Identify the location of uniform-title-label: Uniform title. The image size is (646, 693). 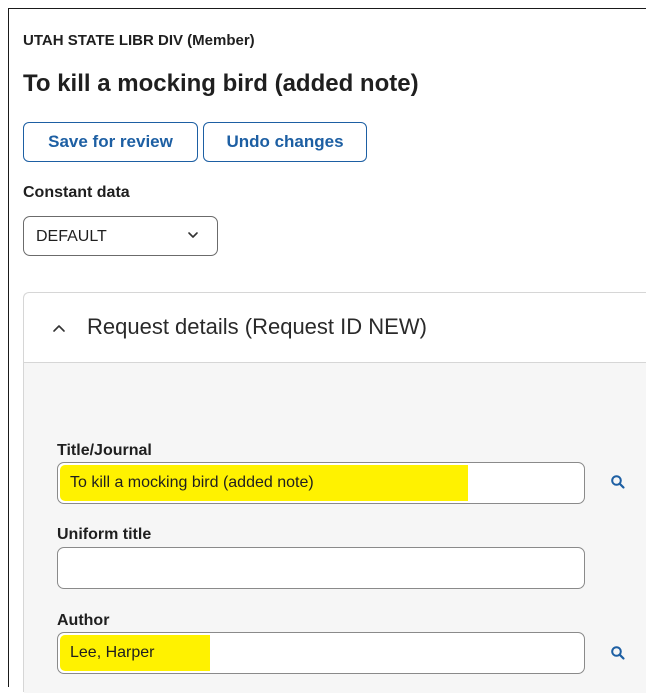
(104, 534).